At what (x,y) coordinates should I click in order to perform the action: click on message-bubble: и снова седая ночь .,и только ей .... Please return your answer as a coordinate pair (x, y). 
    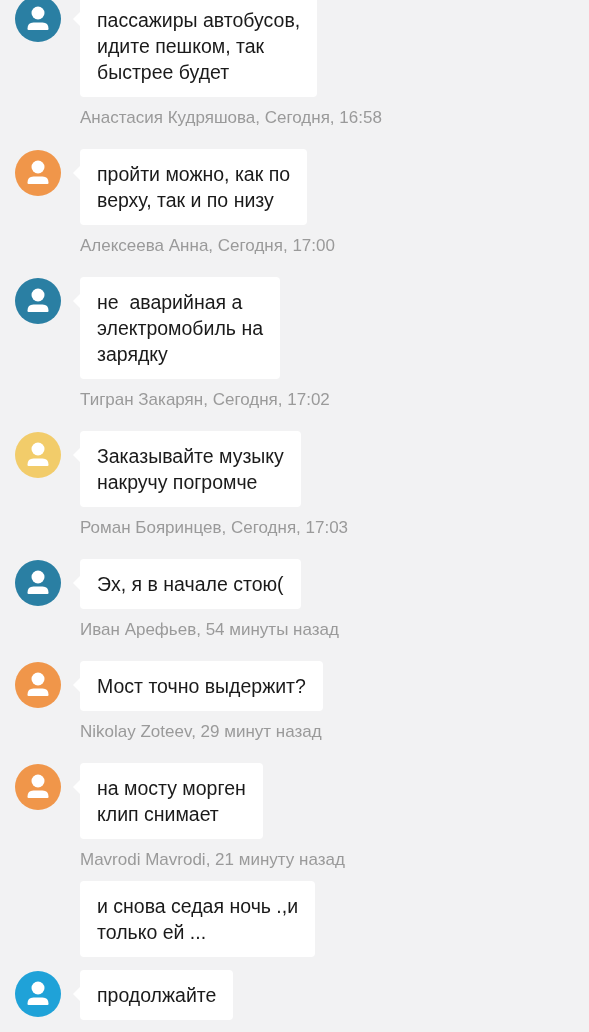
    Looking at the image, I should click on (198, 919).